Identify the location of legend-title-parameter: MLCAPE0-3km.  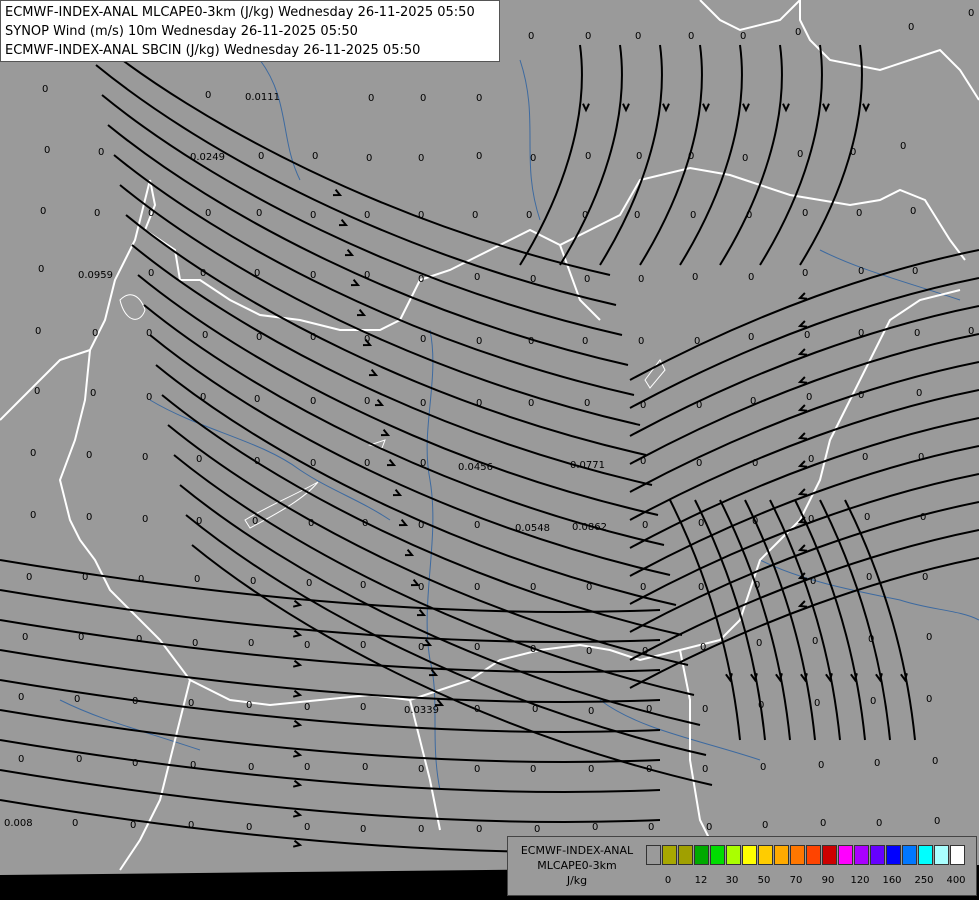
(577, 865).